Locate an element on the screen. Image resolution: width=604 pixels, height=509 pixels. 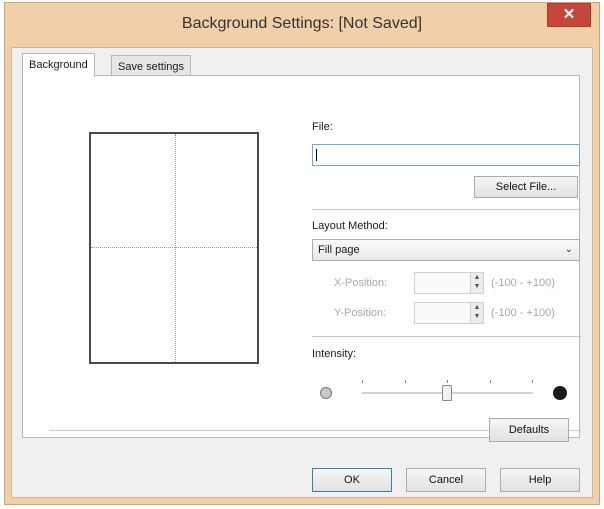
chevron-down-icon: ⌄ is located at coordinates (568, 249).